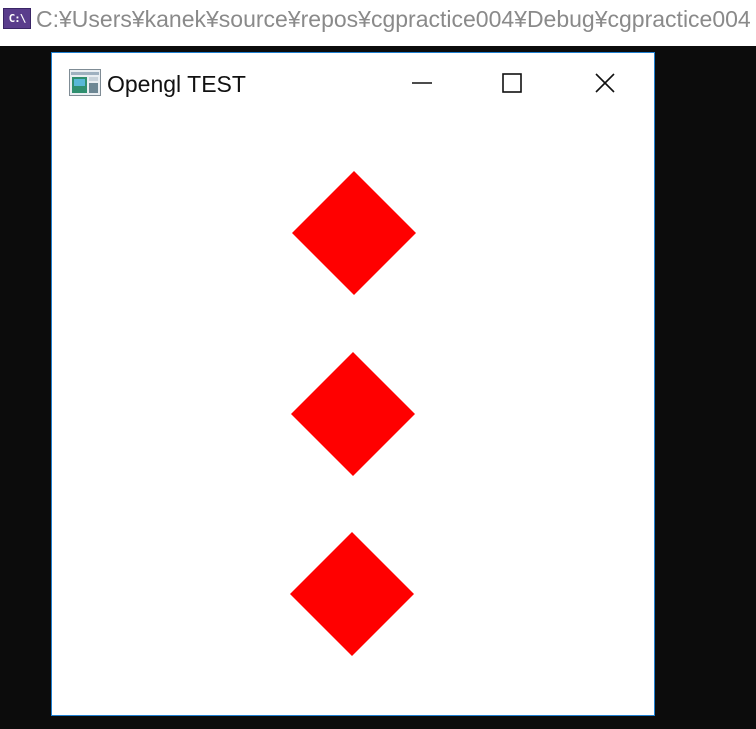  Describe the element at coordinates (85, 82) in the screenshot. I see `app-window-icon` at that location.